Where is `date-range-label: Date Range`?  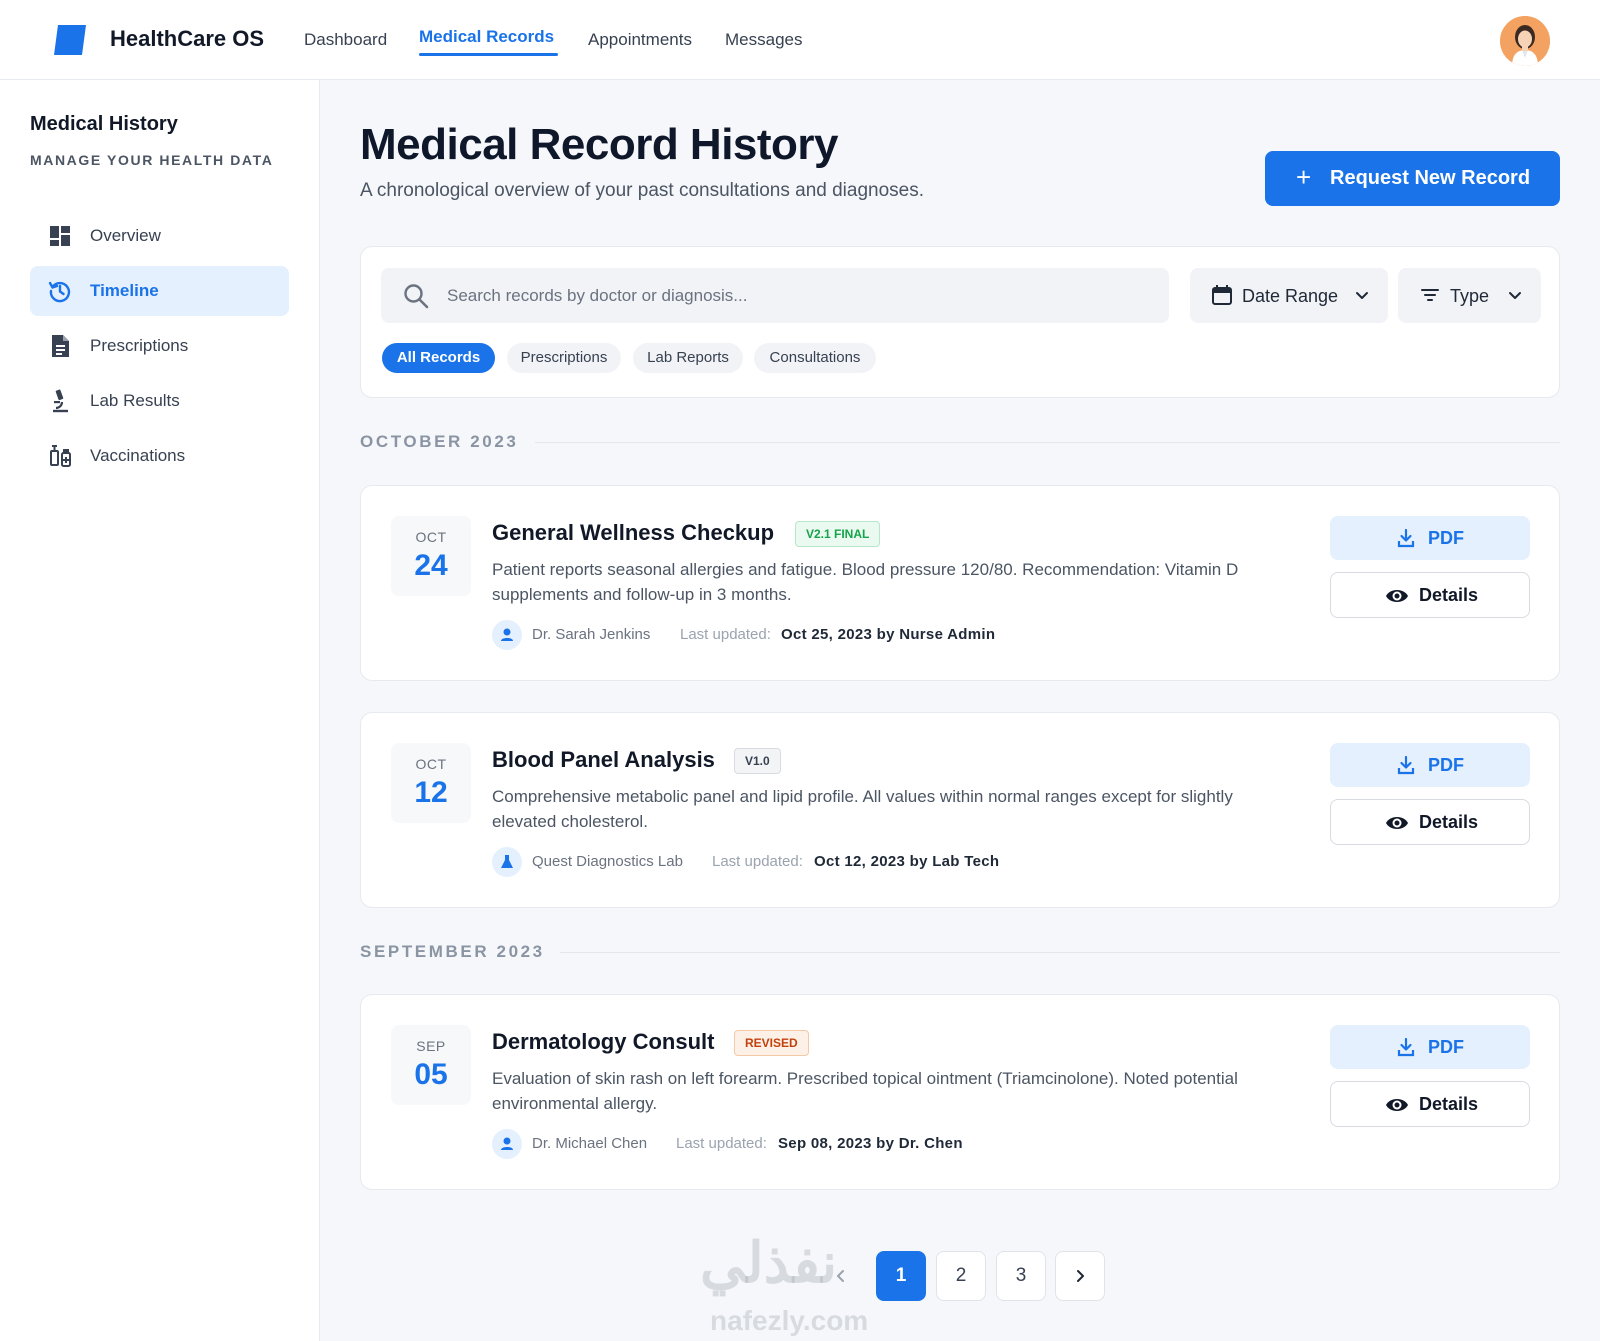 date-range-label: Date Range is located at coordinates (1290, 296).